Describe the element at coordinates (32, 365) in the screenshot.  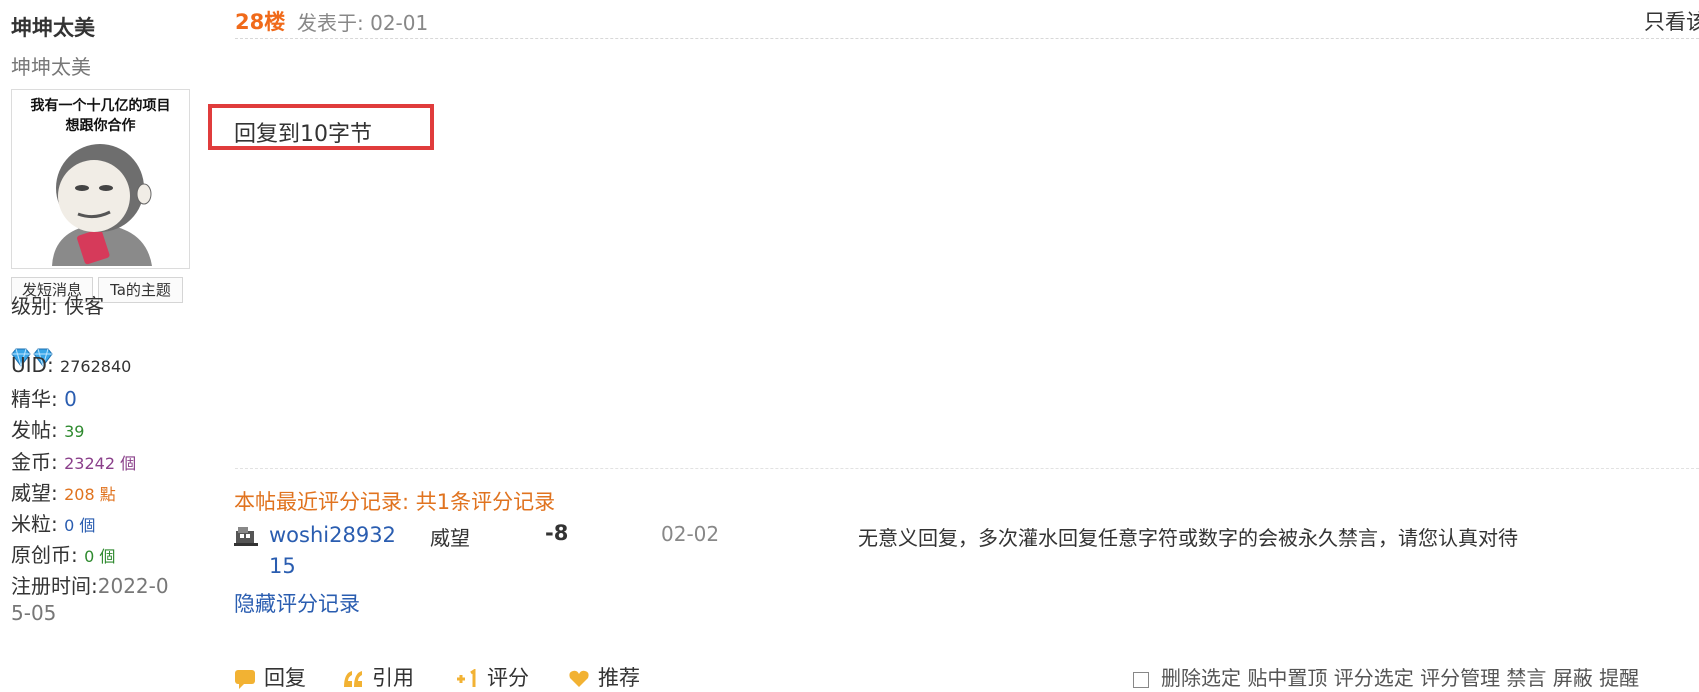
I see `uid-label: UID:` at that location.